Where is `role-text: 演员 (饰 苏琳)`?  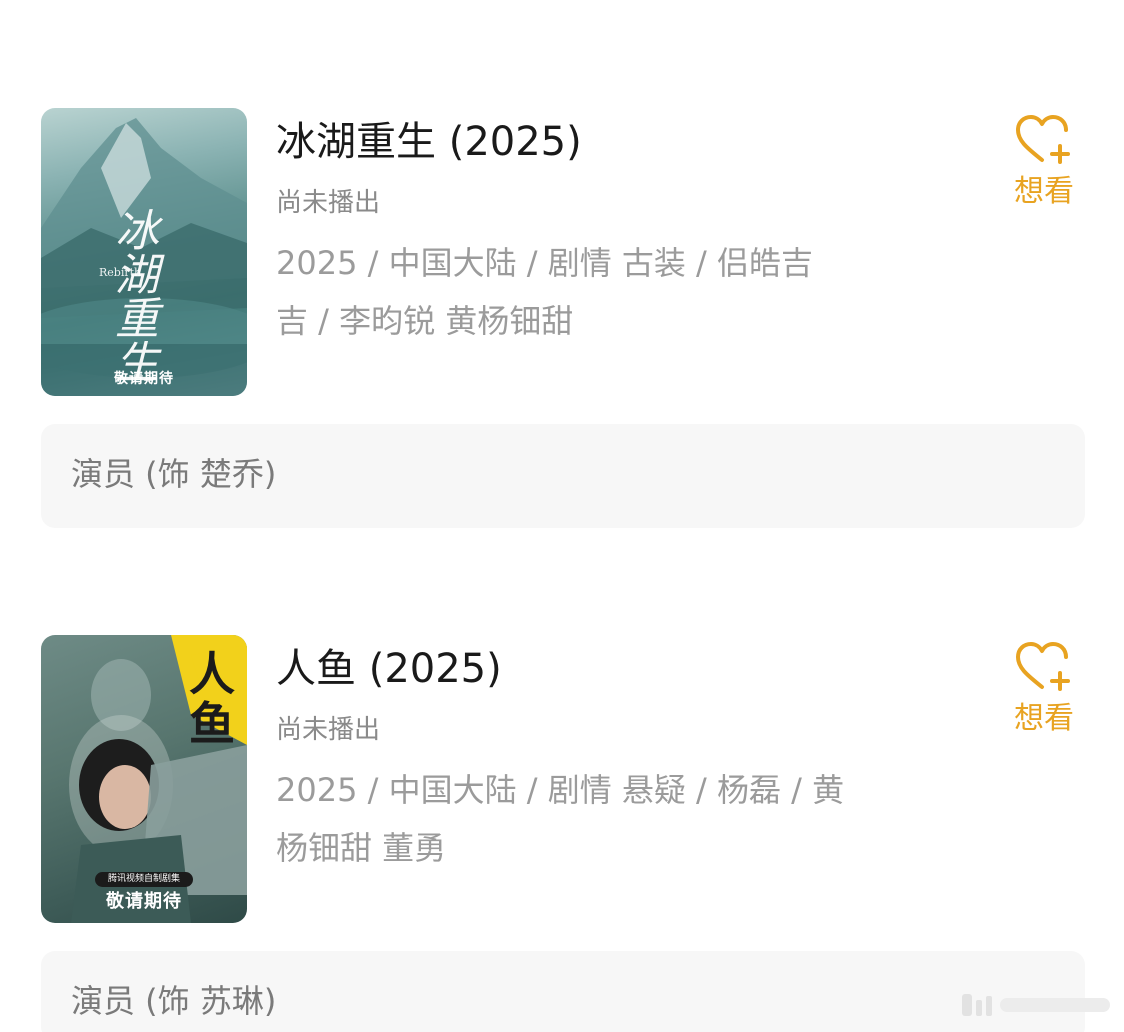
role-text: 演员 (饰 苏琳) is located at coordinates (174, 1001).